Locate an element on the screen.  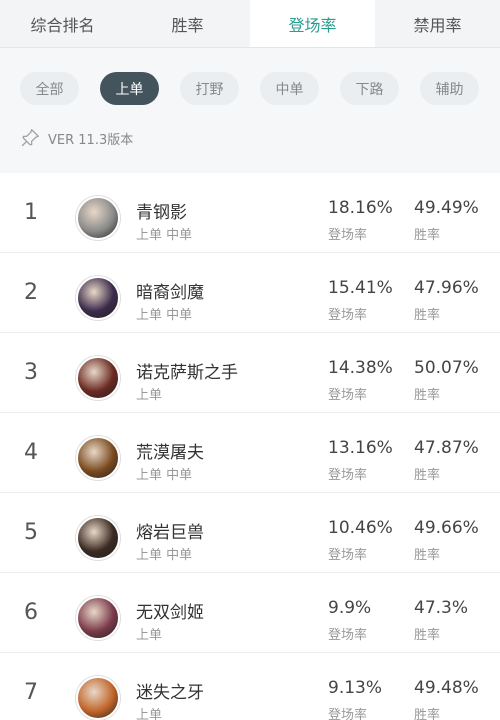
champion-row: 2 暗裔剑魔 上单 中单 15.41% 登场率 47.96% 胜率 is located at coordinates (250, 293).